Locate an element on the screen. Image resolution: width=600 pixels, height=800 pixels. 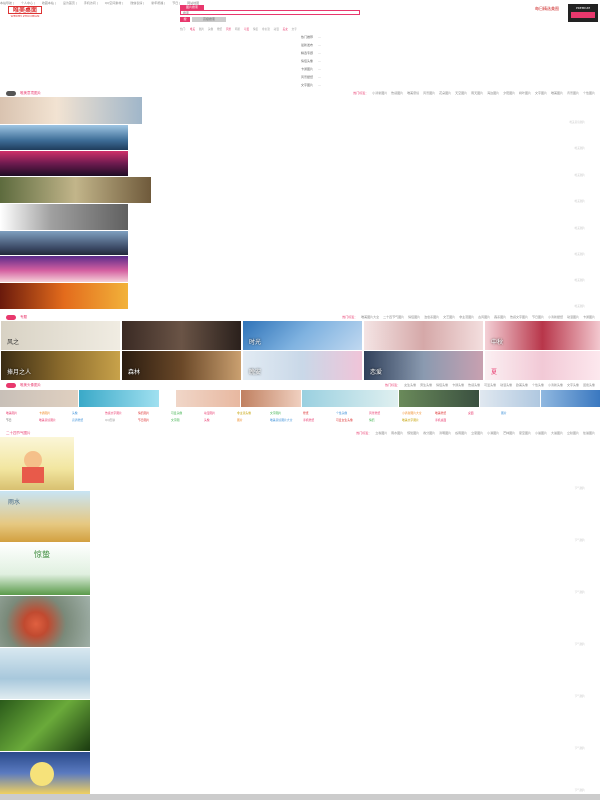
tag-link: 雨天图片 is located at coordinates (477, 93).